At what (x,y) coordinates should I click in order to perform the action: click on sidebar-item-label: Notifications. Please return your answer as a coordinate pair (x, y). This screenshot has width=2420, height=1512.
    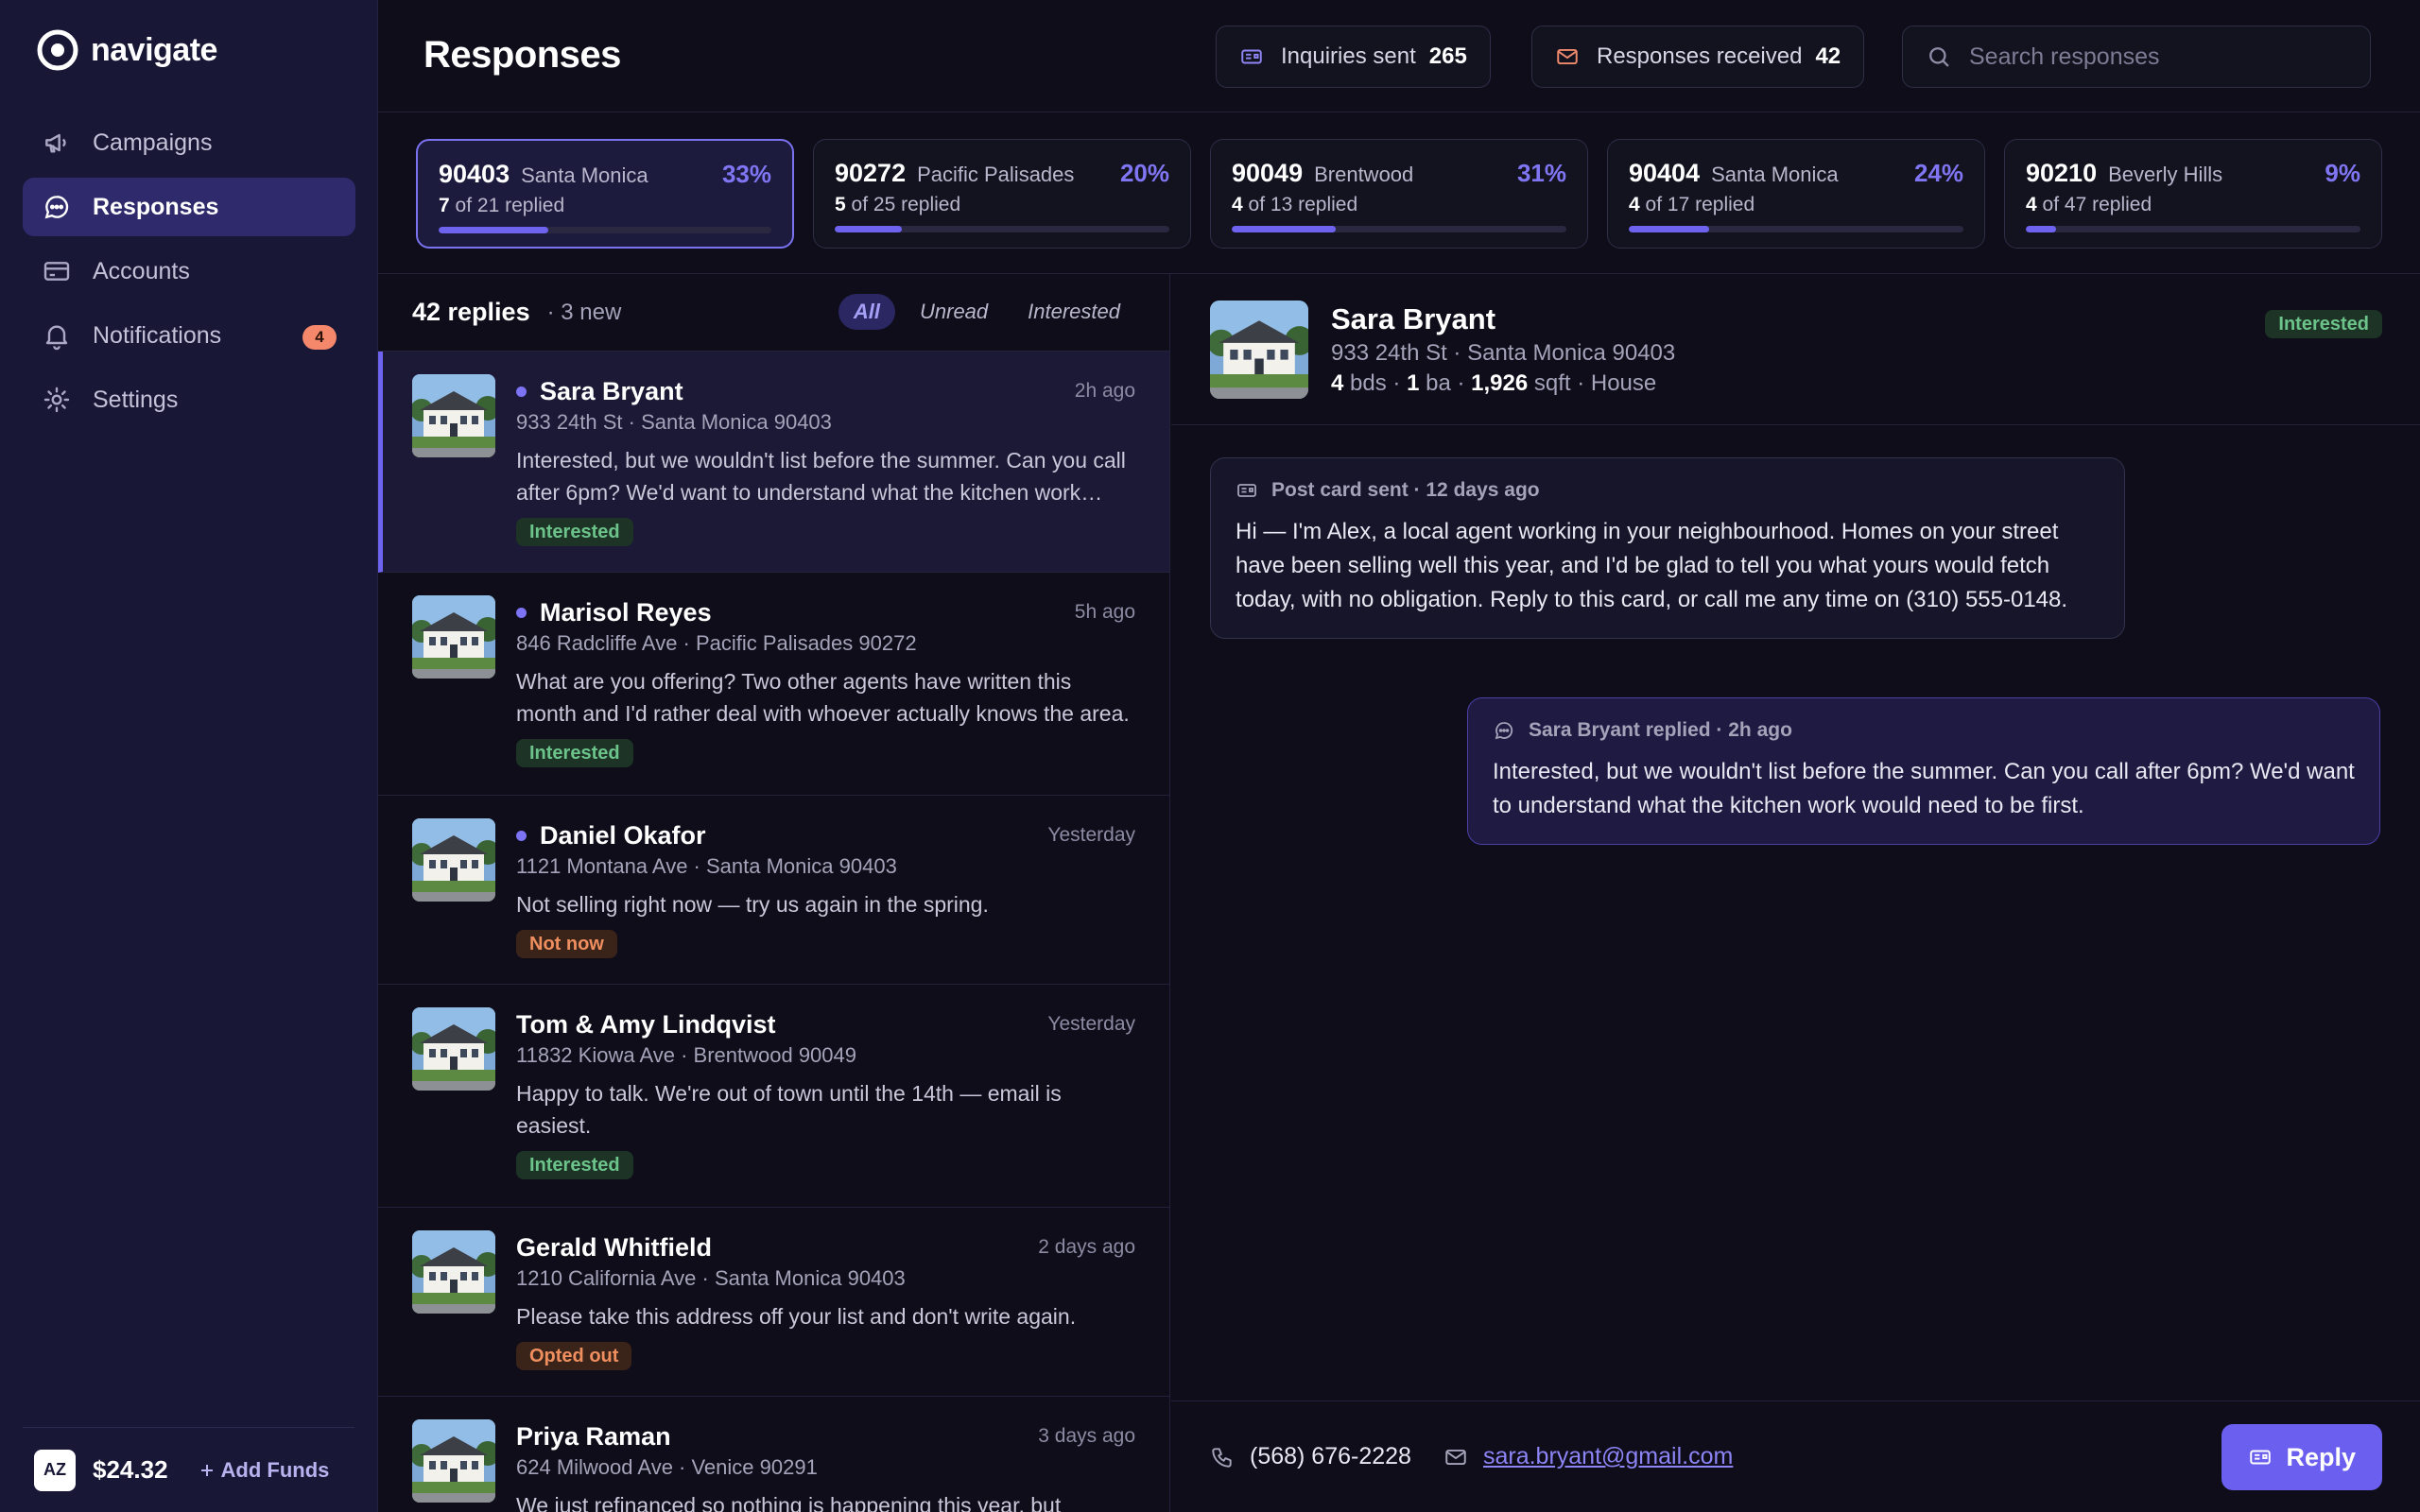
    Looking at the image, I should click on (157, 335).